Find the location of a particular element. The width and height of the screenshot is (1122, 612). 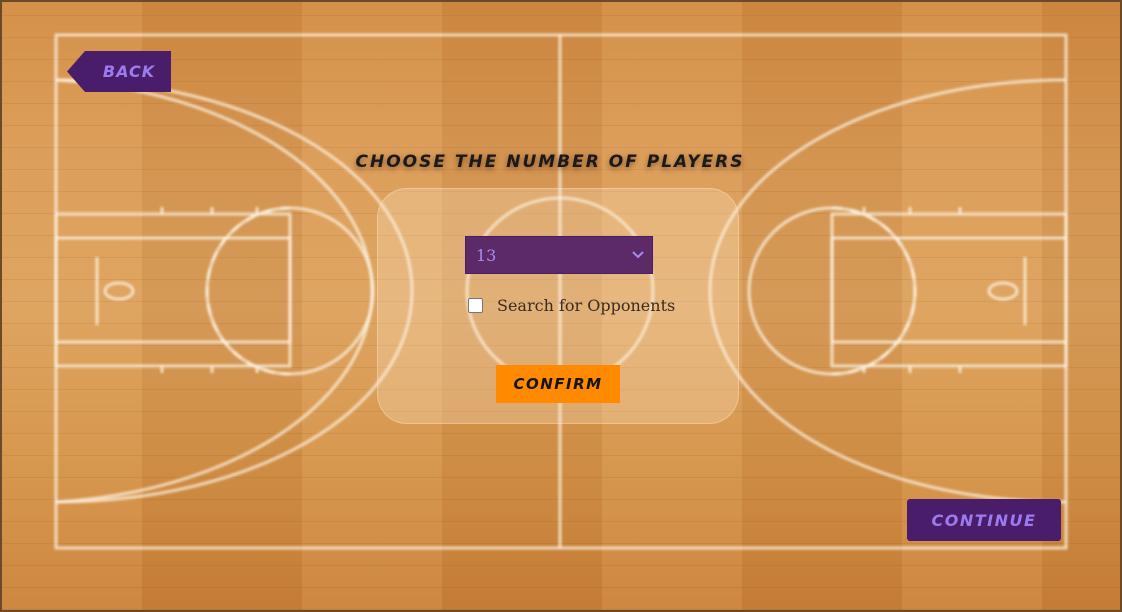

player-count-select: 13 is located at coordinates (559, 255).